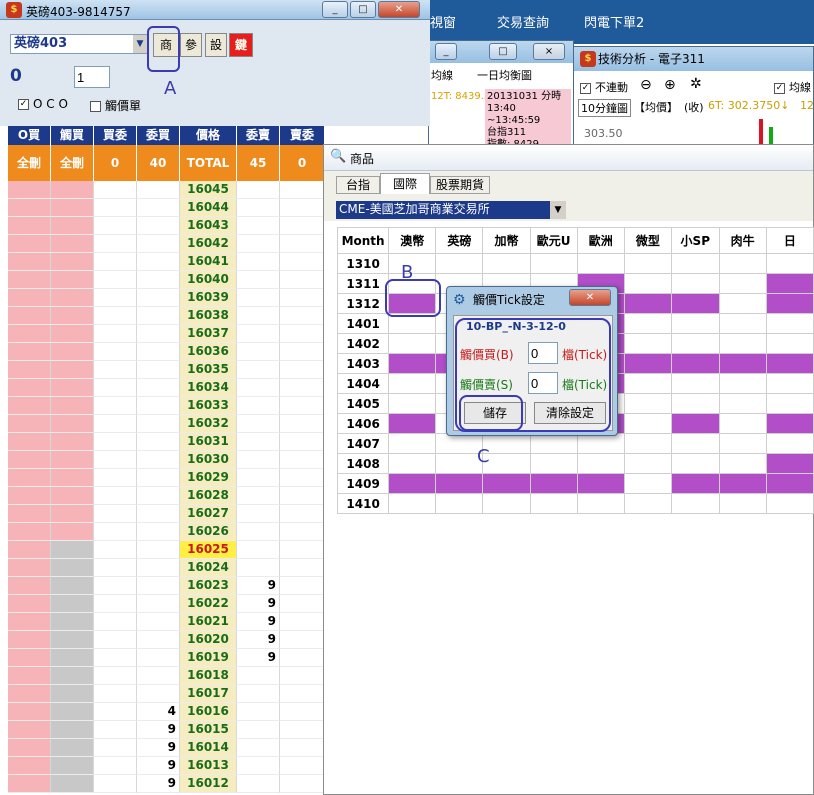 The image size is (814, 795). I want to click on maximize-button: □, so click(363, 9).